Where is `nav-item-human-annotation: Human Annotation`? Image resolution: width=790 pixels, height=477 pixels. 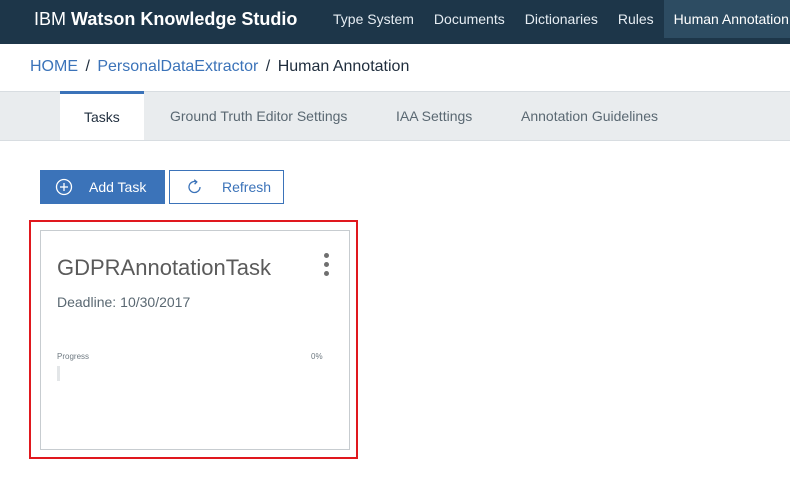 nav-item-human-annotation: Human Annotation is located at coordinates (726, 19).